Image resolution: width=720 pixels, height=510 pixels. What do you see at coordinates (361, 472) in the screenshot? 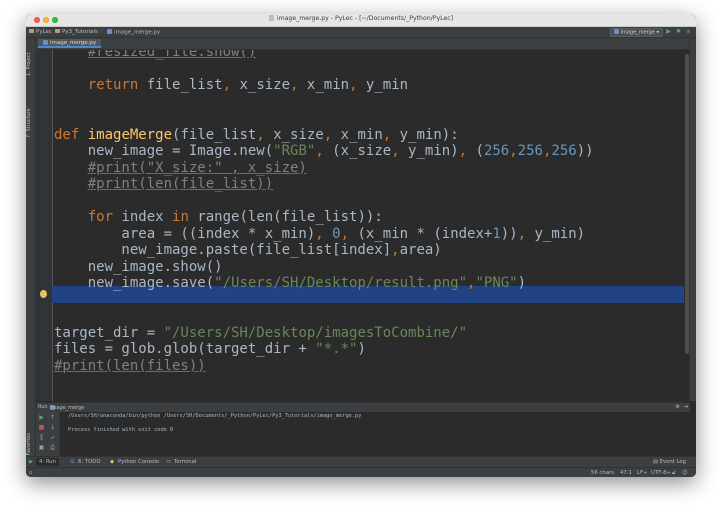
I see `status-bar: ▫ 56 chars 47:1 LF÷ UTF-8÷ 🔓︎ ☺` at bounding box center [361, 472].